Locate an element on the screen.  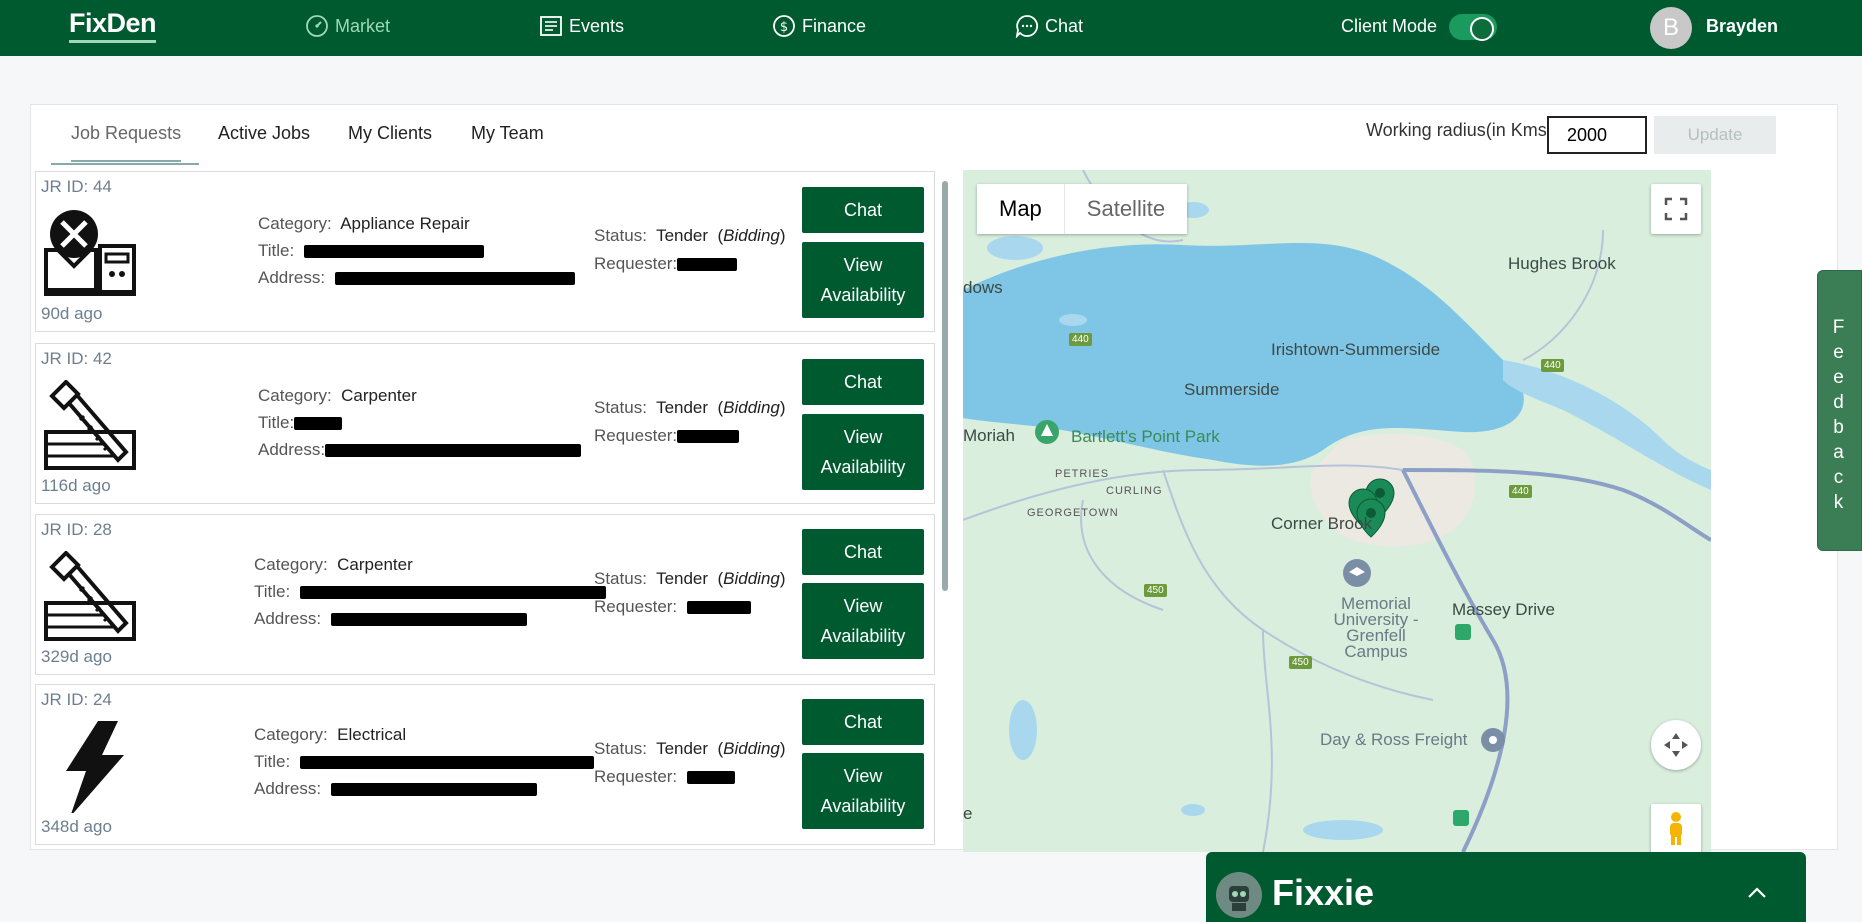
tab-my-team: My Team is located at coordinates (507, 141).